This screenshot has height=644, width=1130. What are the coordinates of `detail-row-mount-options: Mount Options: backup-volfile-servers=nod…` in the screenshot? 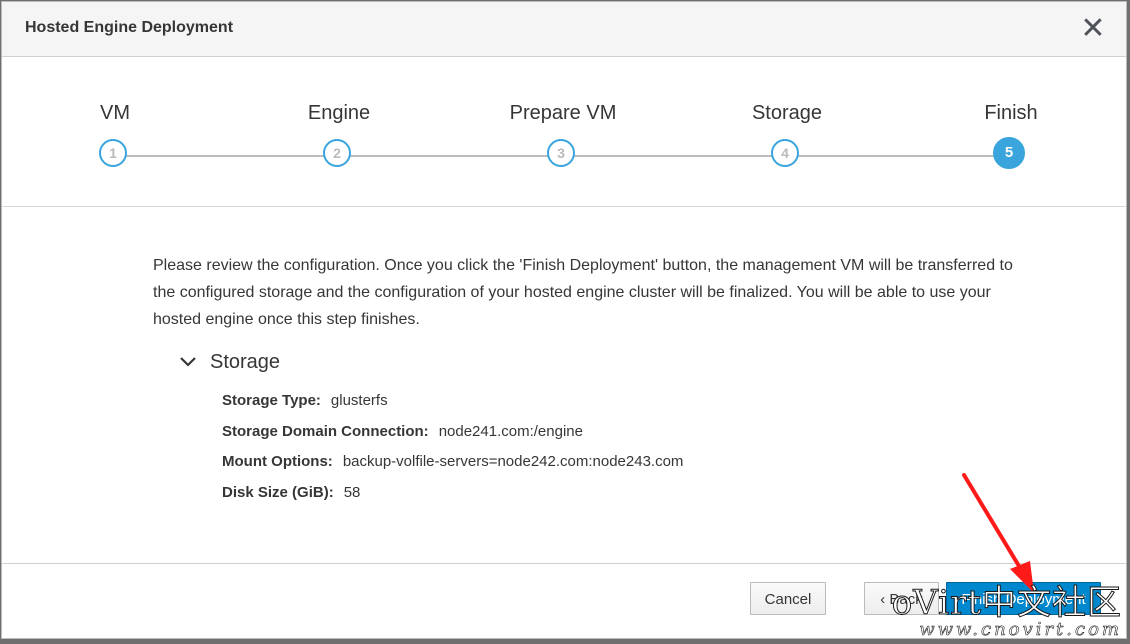 It's located at (452, 464).